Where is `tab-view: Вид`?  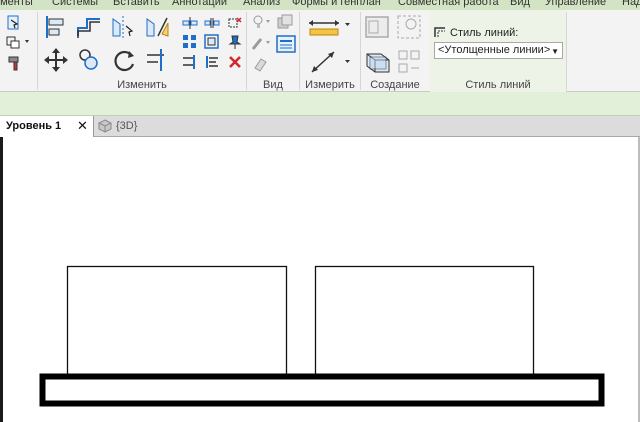 tab-view: Вид is located at coordinates (520, 4).